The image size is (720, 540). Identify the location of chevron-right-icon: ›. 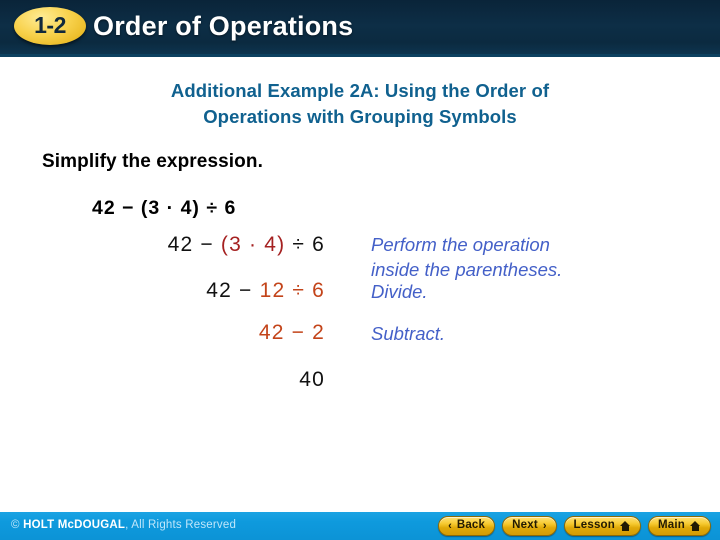
(544, 525).